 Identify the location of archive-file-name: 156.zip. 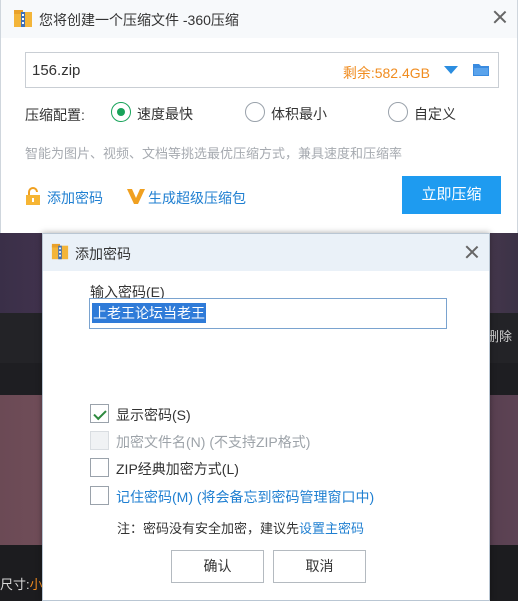
(56, 70).